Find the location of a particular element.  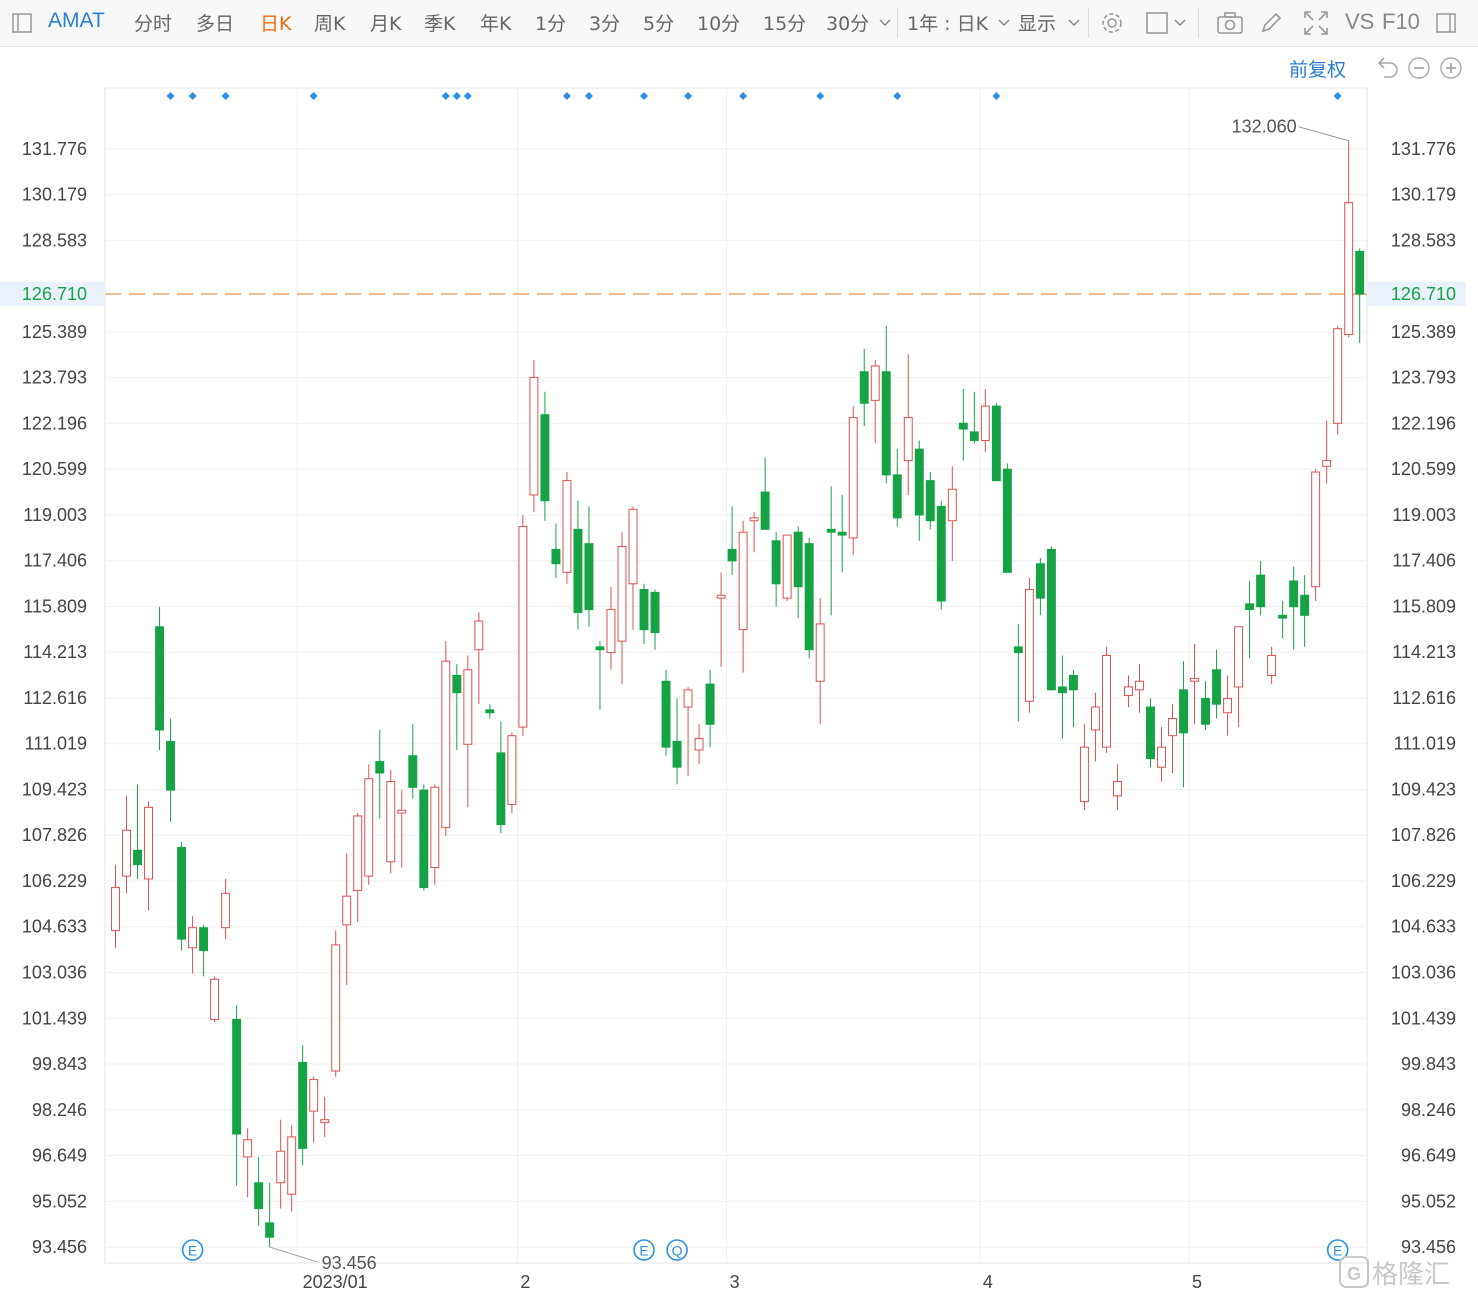

y-tick-label-left: 104.633 is located at coordinates (54, 927).